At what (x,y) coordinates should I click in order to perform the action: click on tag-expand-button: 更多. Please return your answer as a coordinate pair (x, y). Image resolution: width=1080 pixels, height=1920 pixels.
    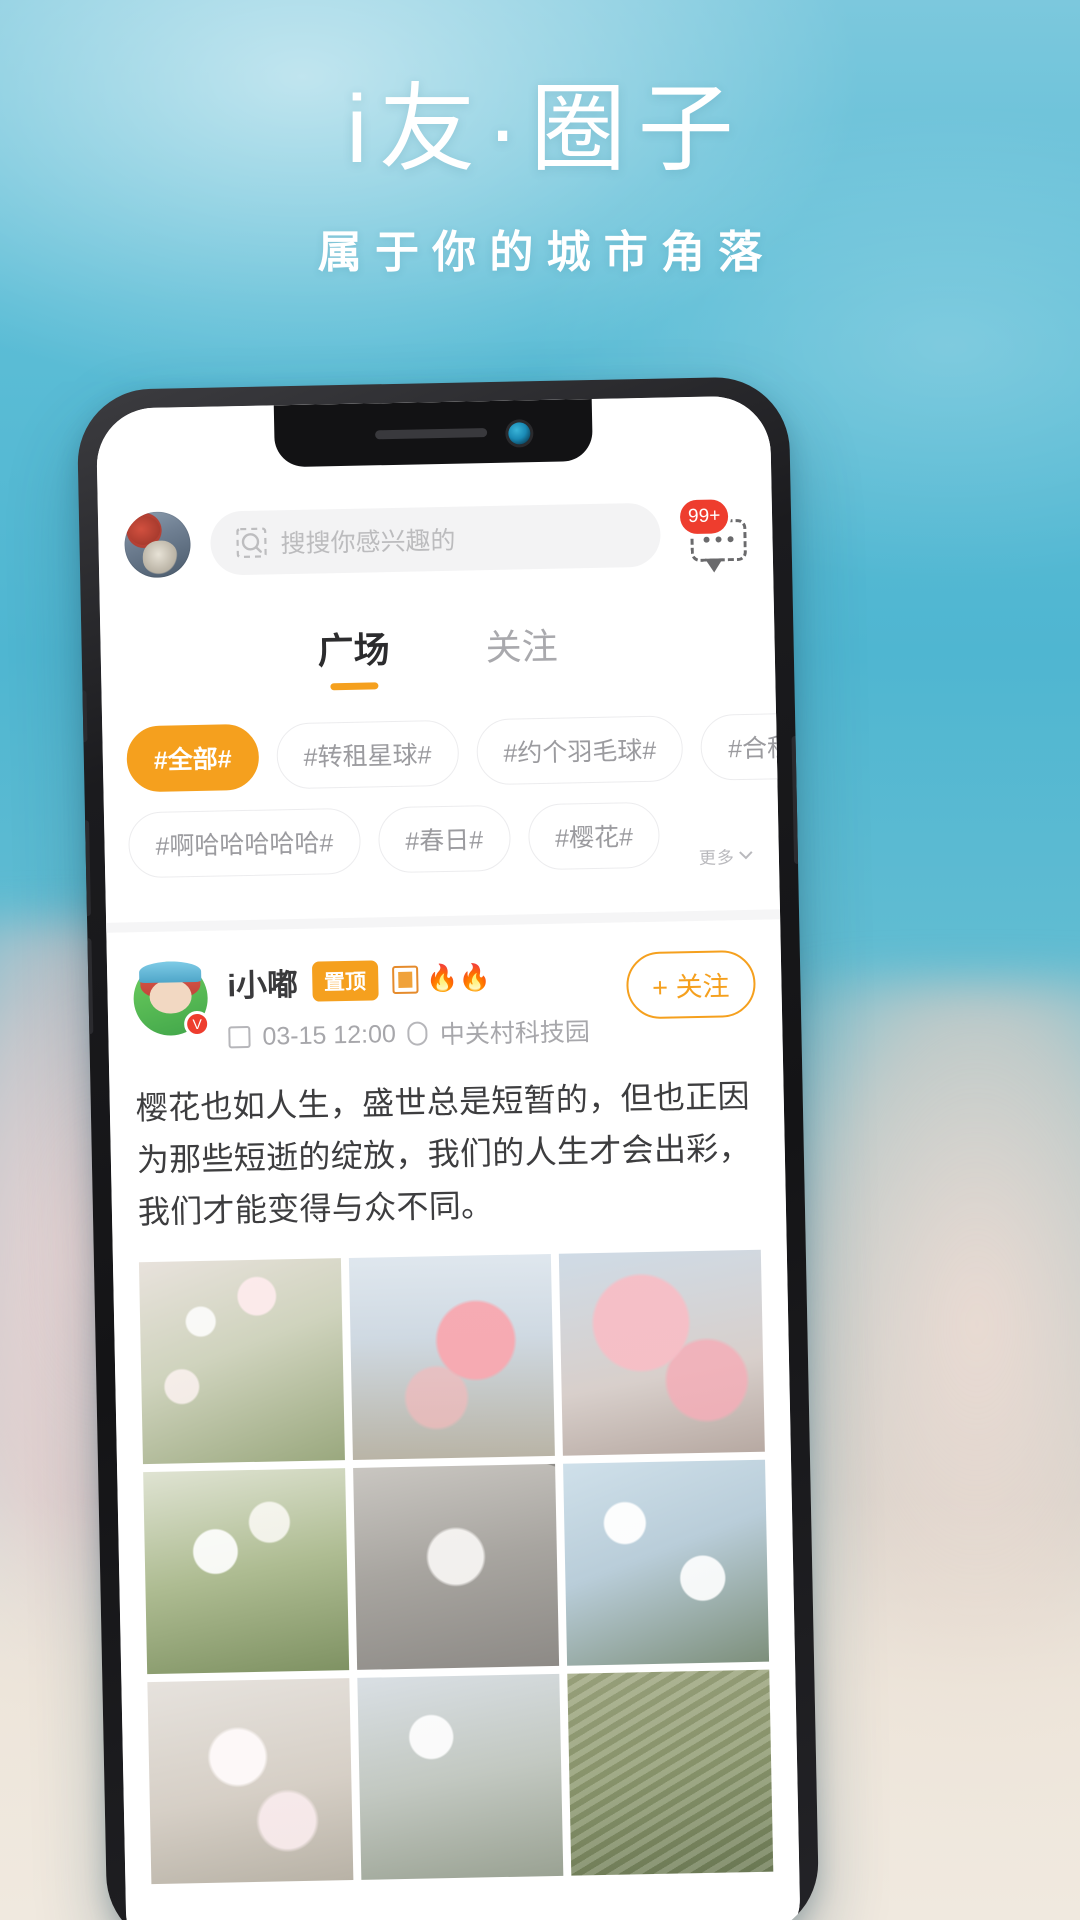
    Looking at the image, I should click on (726, 856).